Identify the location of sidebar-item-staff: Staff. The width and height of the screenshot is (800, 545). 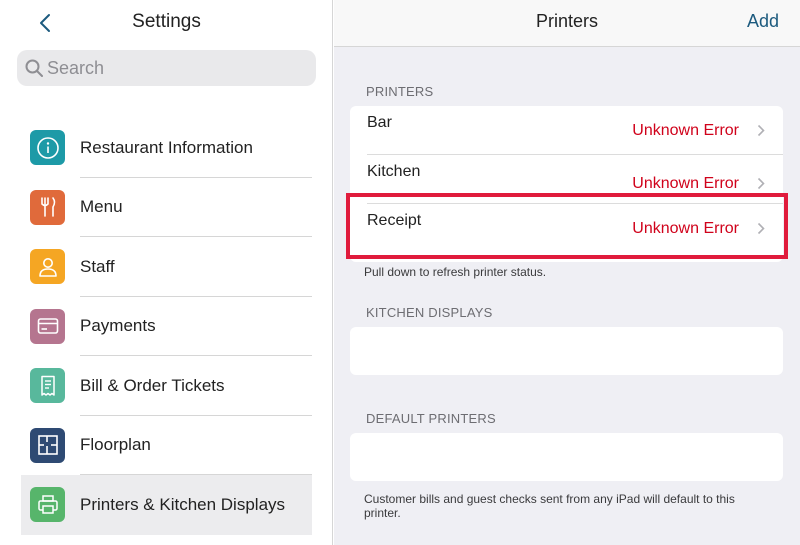
(166, 267).